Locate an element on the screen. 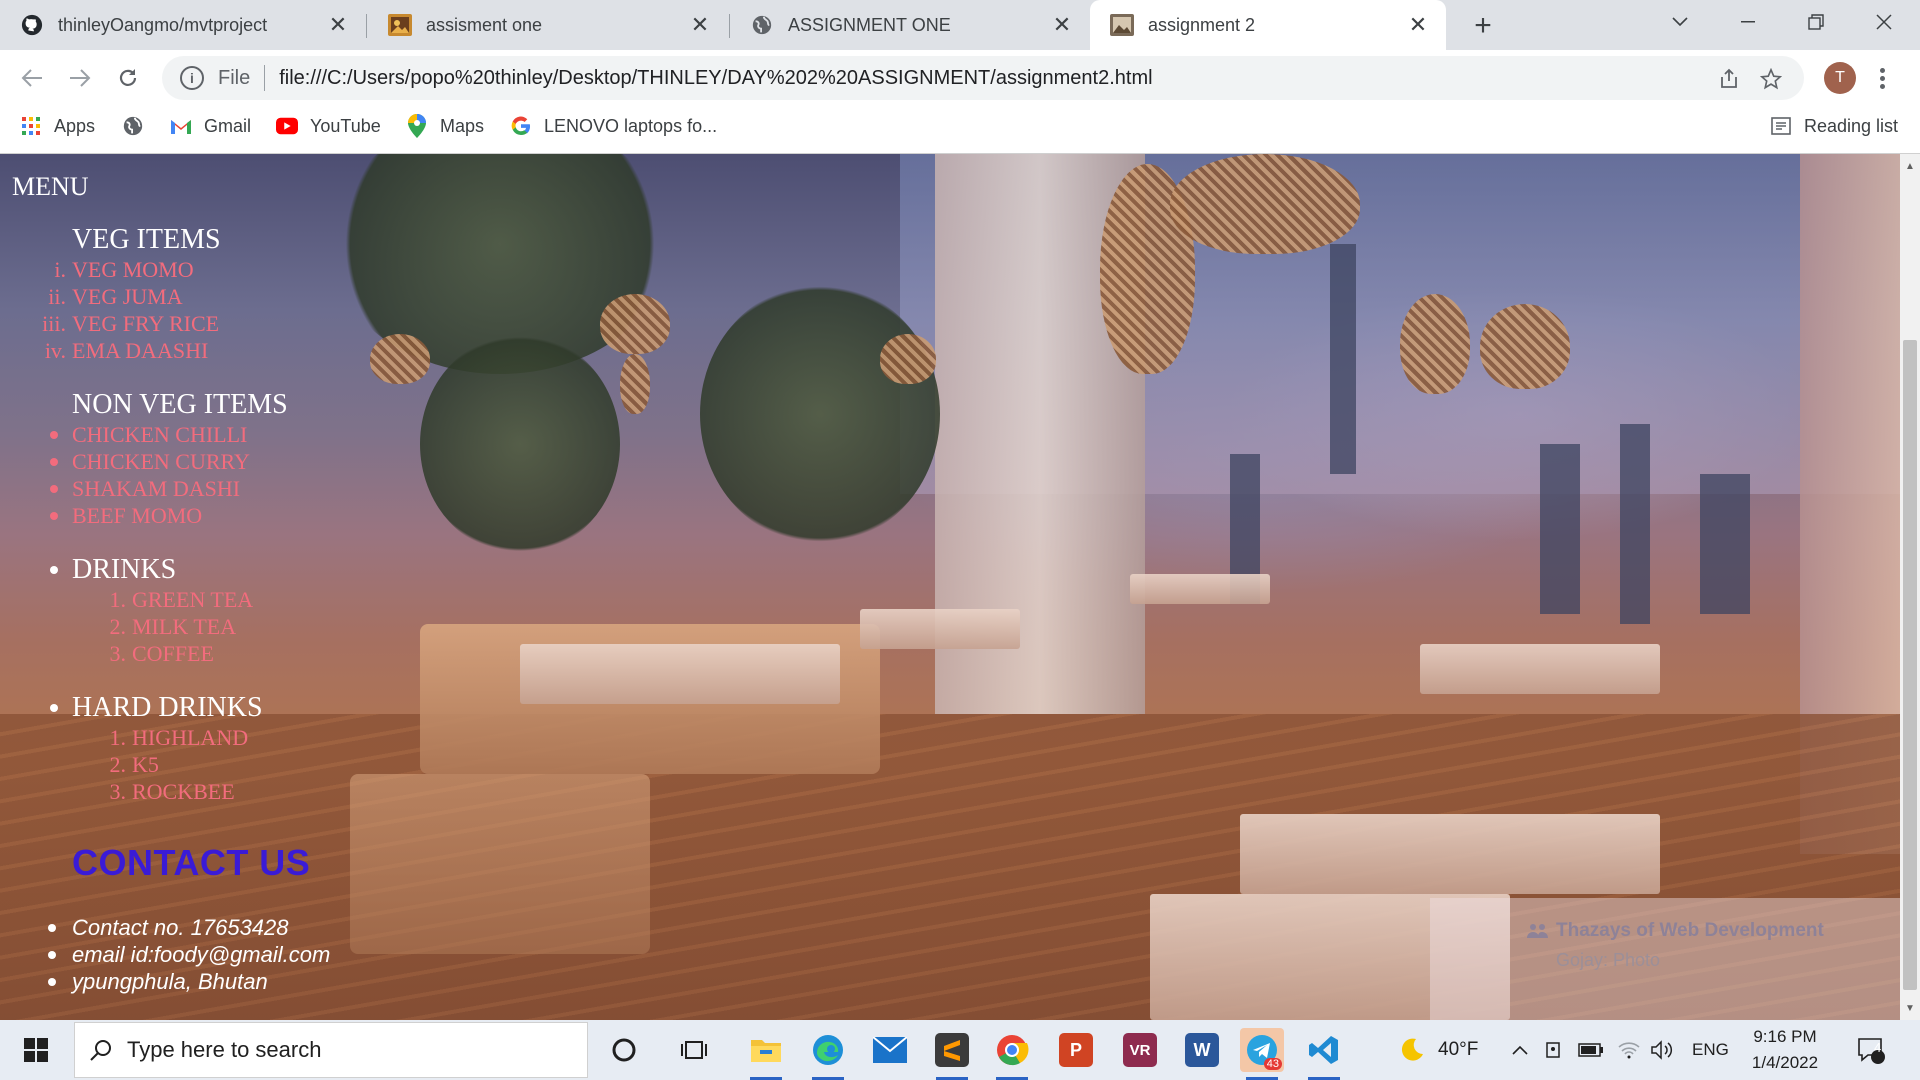  back-icon is located at coordinates (32, 78).